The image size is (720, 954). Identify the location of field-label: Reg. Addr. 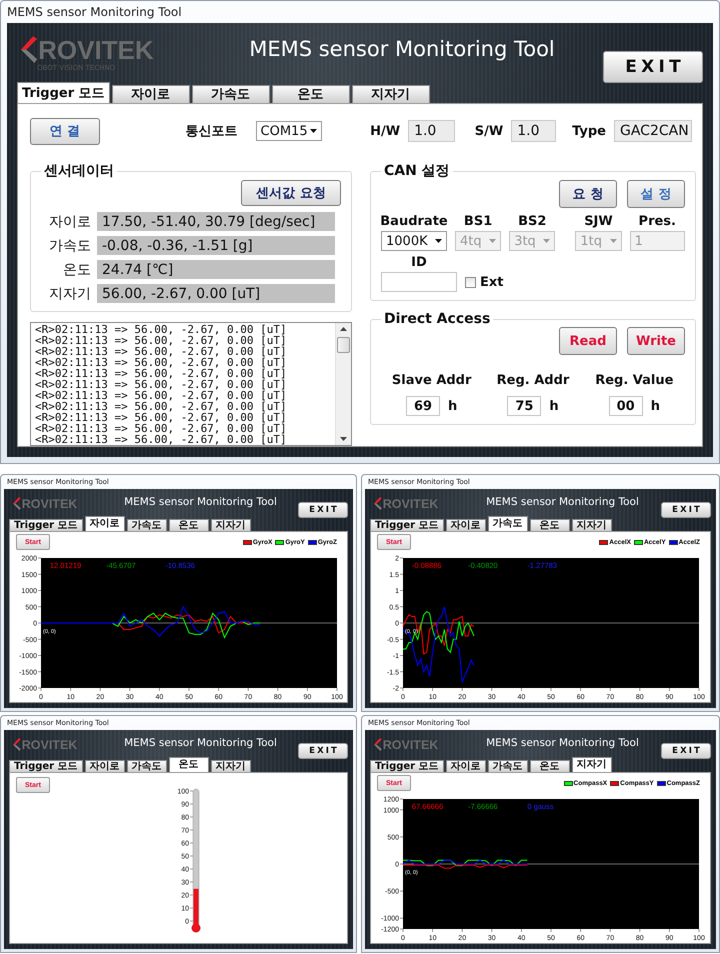
(533, 380).